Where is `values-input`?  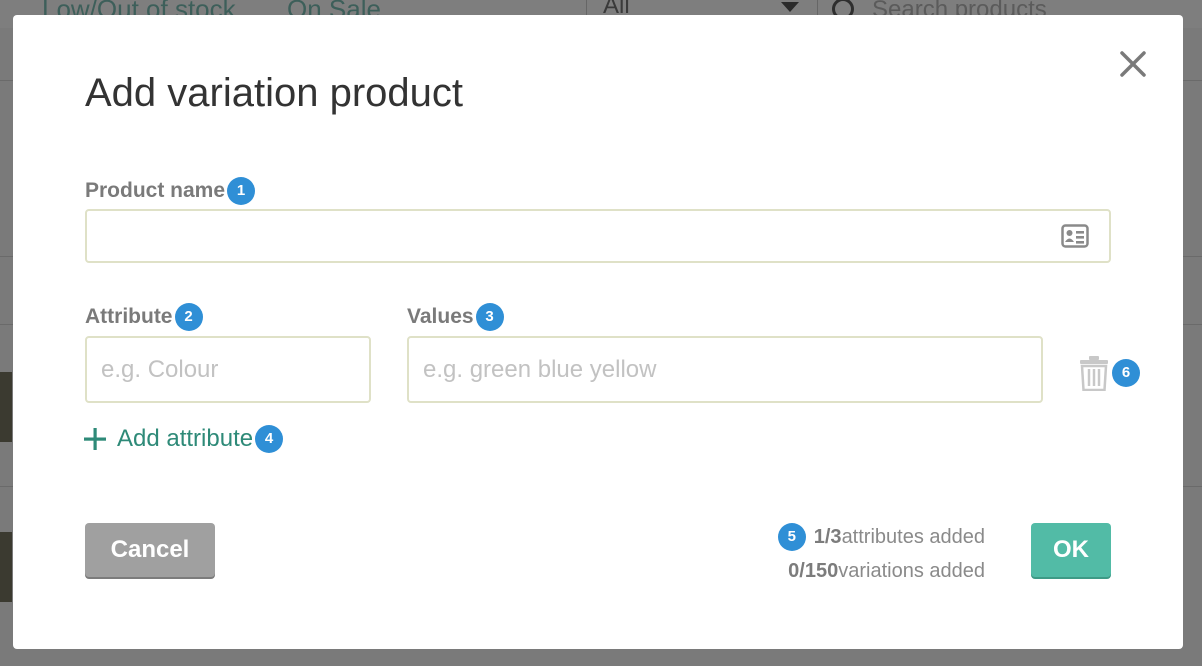
values-input is located at coordinates (725, 369).